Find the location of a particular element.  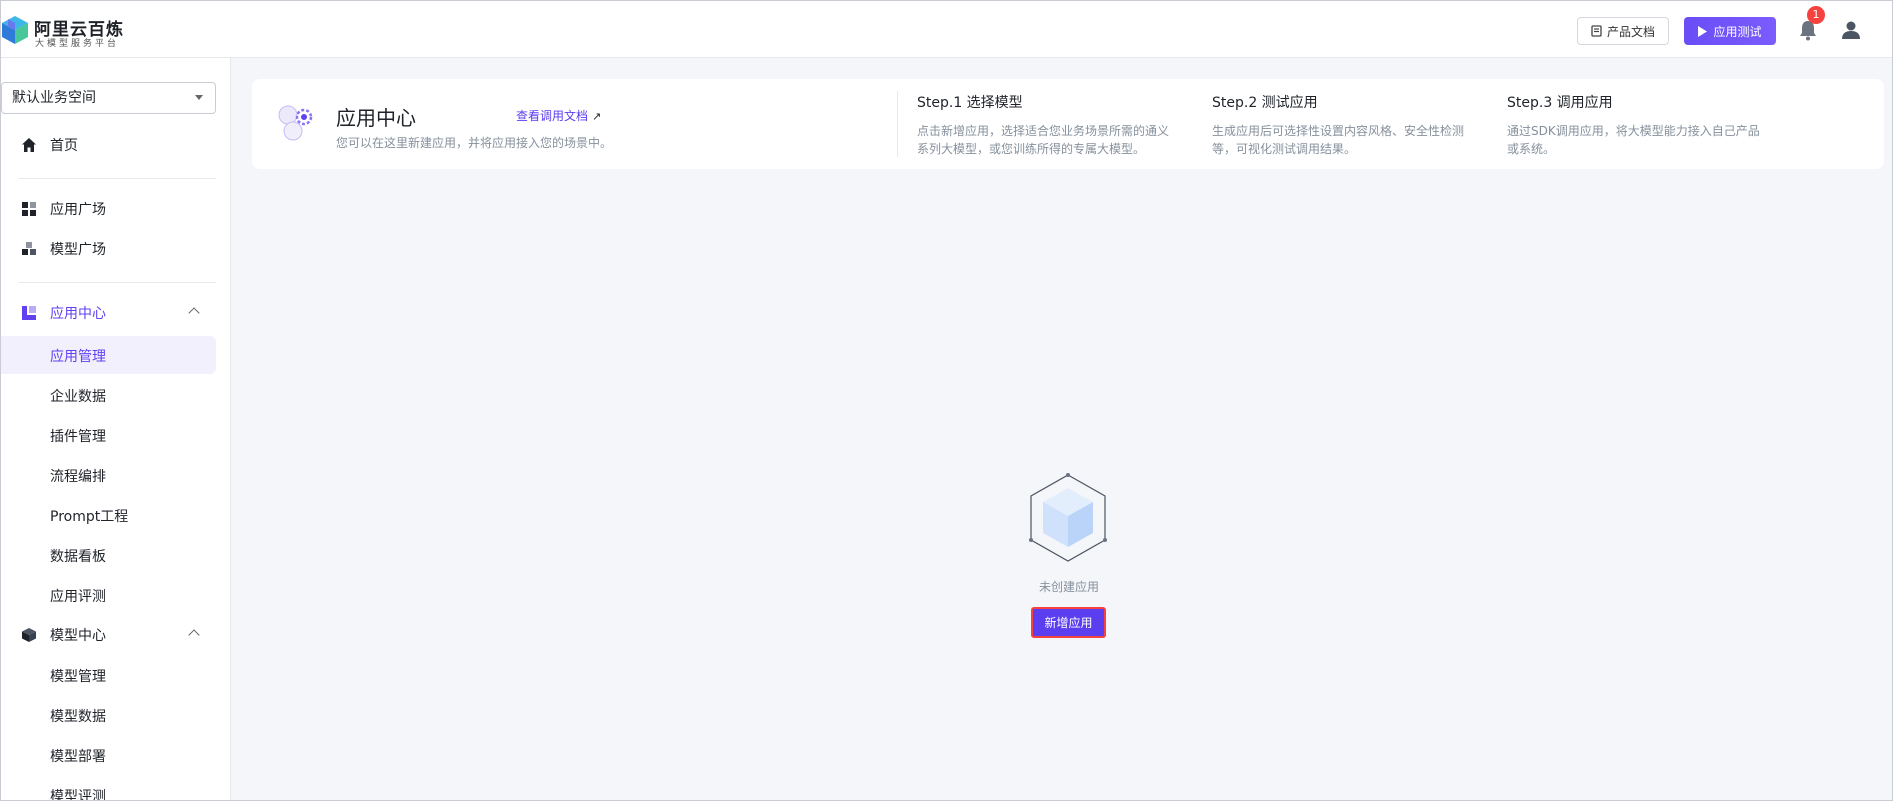

sidebar-subitem-label: 模型部署 is located at coordinates (78, 757).